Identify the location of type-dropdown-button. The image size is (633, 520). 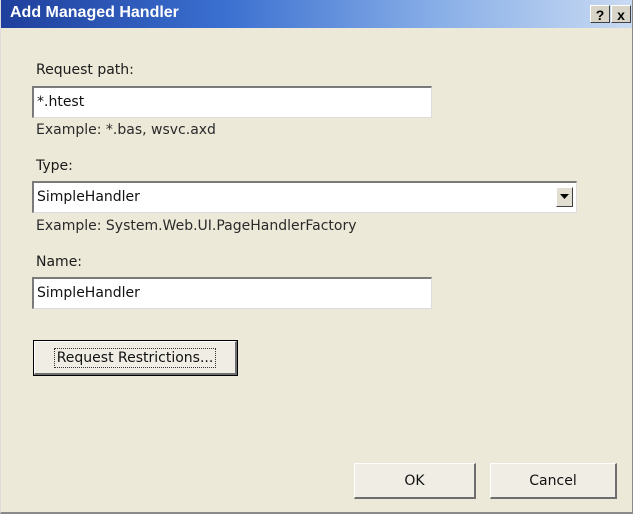
(564, 197).